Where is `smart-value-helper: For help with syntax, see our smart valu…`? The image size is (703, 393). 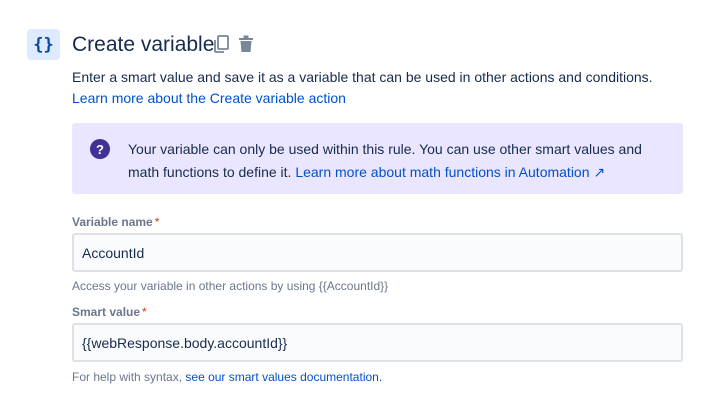
smart-value-helper: For help with syntax, see our smart valu… is located at coordinates (227, 377).